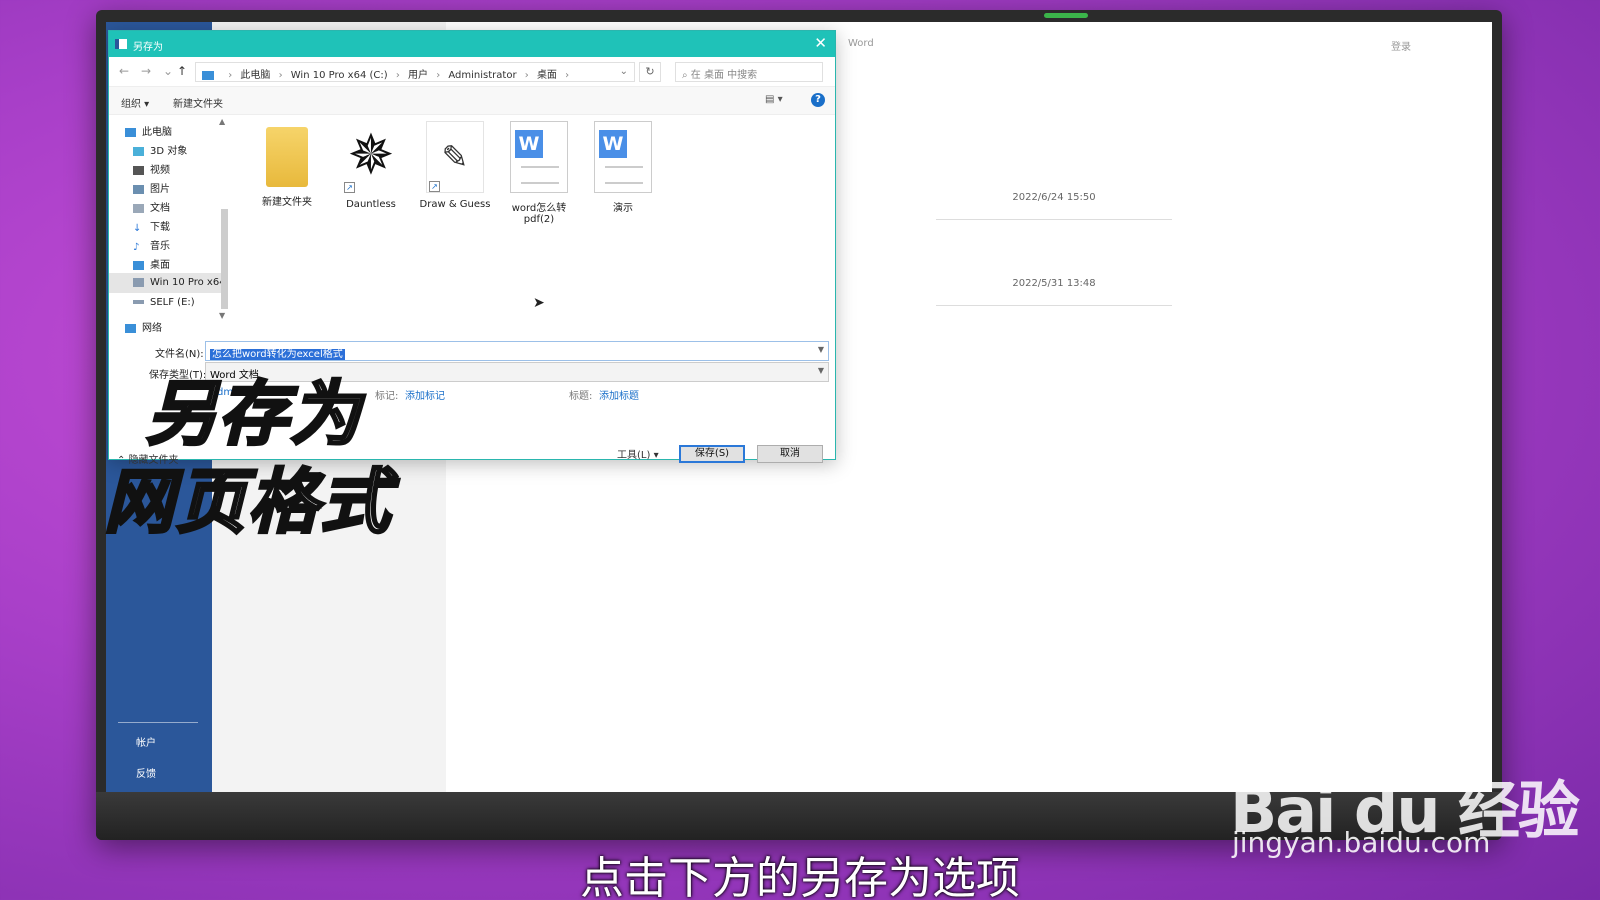 This screenshot has height=900, width=1600. I want to click on nav-item-this-pc: 此电脑, so click(148, 130).